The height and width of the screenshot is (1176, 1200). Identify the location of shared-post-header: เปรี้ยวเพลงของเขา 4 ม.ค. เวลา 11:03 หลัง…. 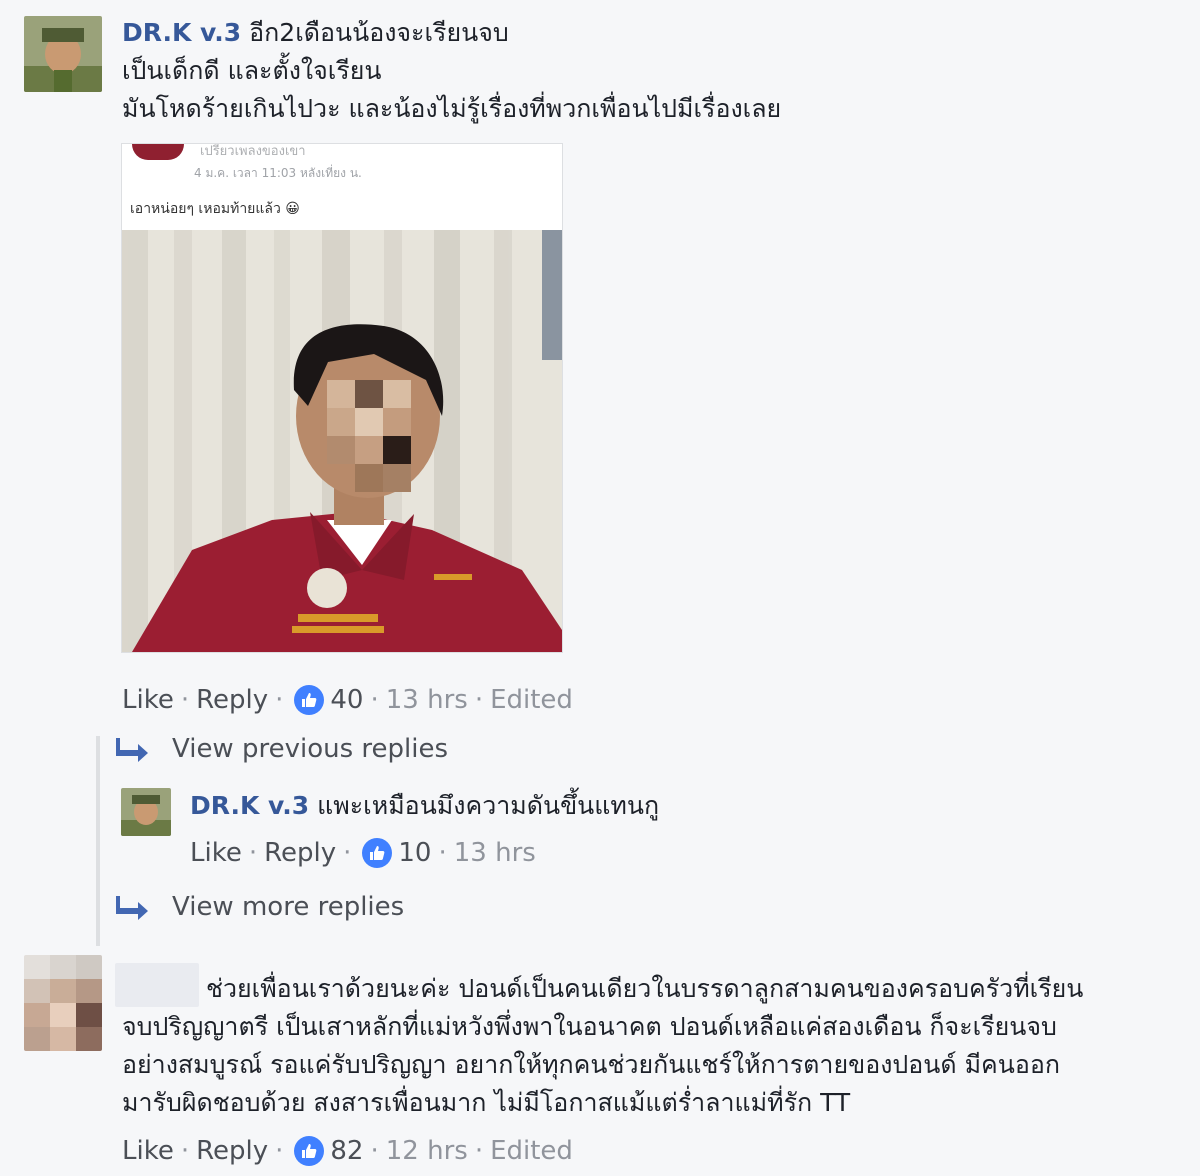
(342, 187).